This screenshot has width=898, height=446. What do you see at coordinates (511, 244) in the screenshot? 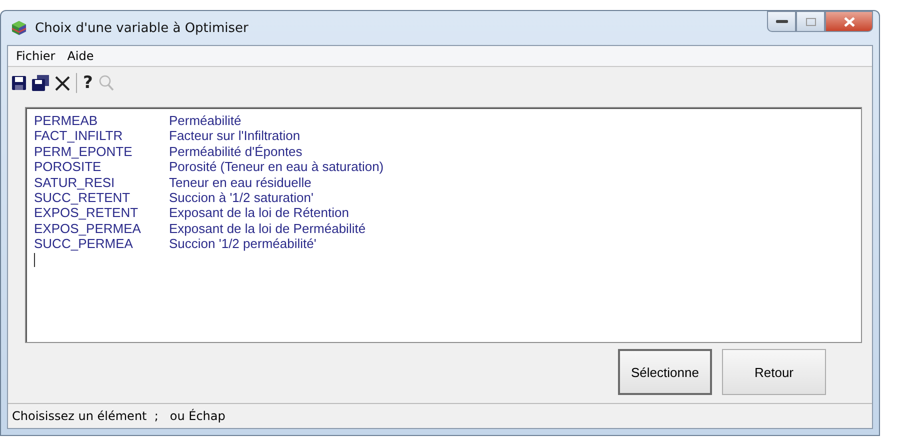
I see `variable-description: Succion '1/2 perméabilité'` at bounding box center [511, 244].